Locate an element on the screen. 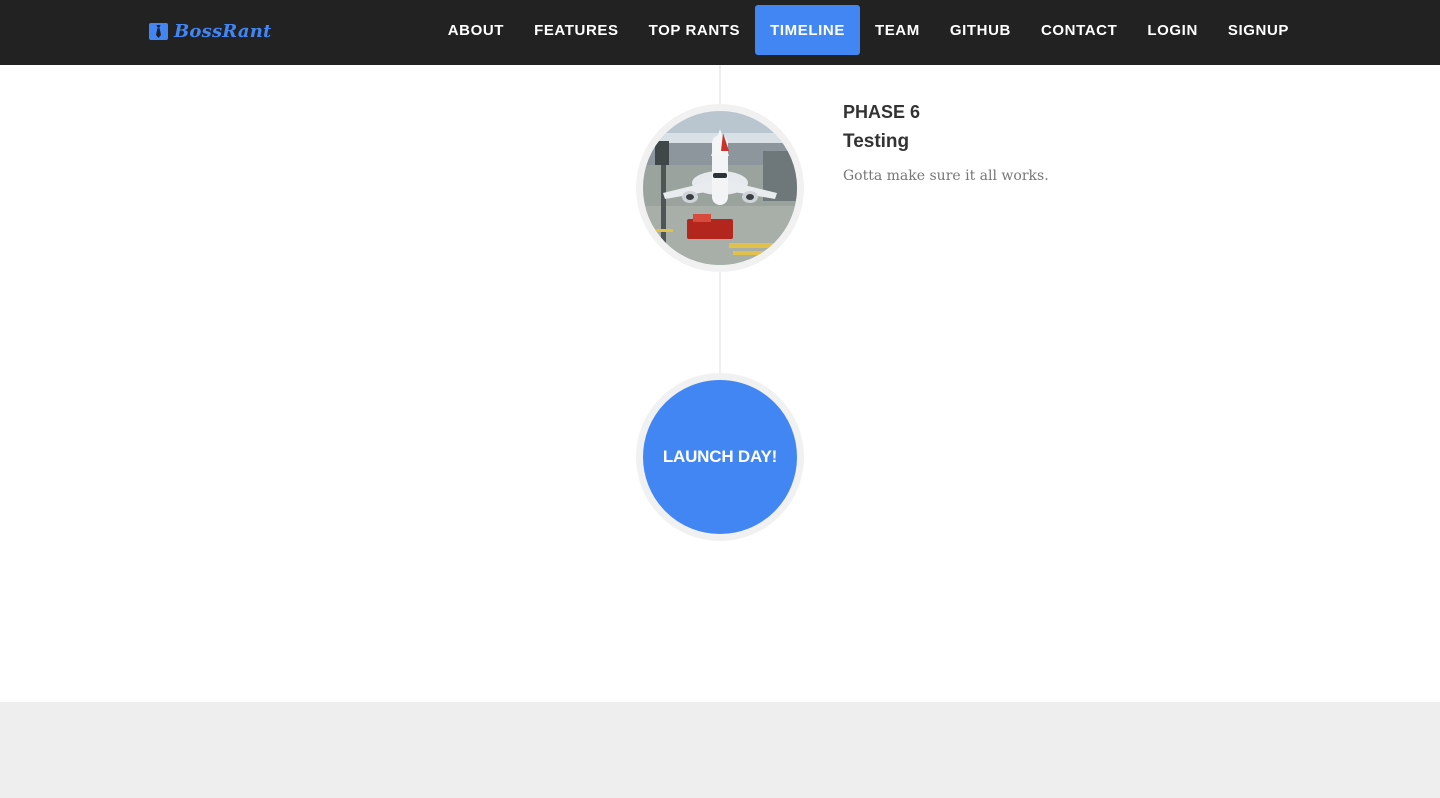 This screenshot has height=798, width=1440. nav-item-about: About is located at coordinates (476, 30).